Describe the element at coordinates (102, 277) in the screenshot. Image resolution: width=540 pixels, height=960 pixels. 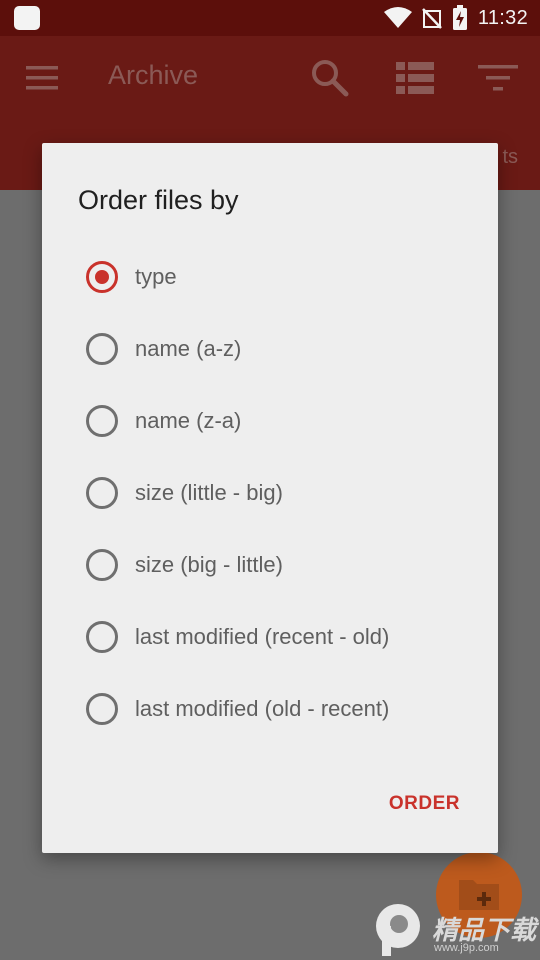
I see `radio-button-checked` at that location.